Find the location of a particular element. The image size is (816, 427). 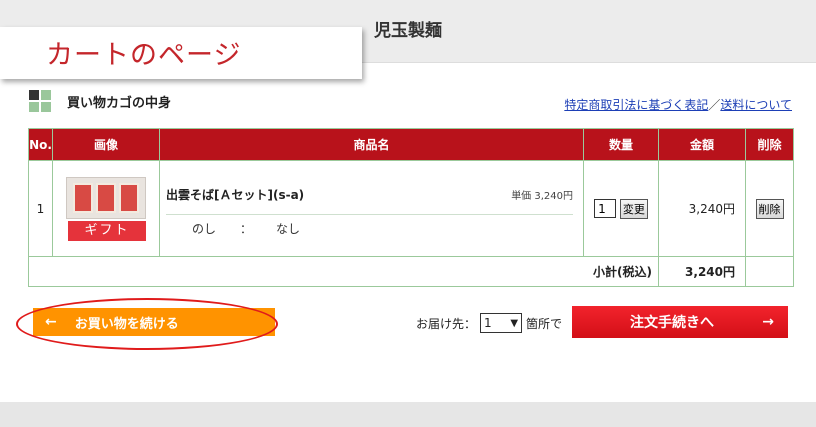

item-delete-cell: 削除 is located at coordinates (769, 208).